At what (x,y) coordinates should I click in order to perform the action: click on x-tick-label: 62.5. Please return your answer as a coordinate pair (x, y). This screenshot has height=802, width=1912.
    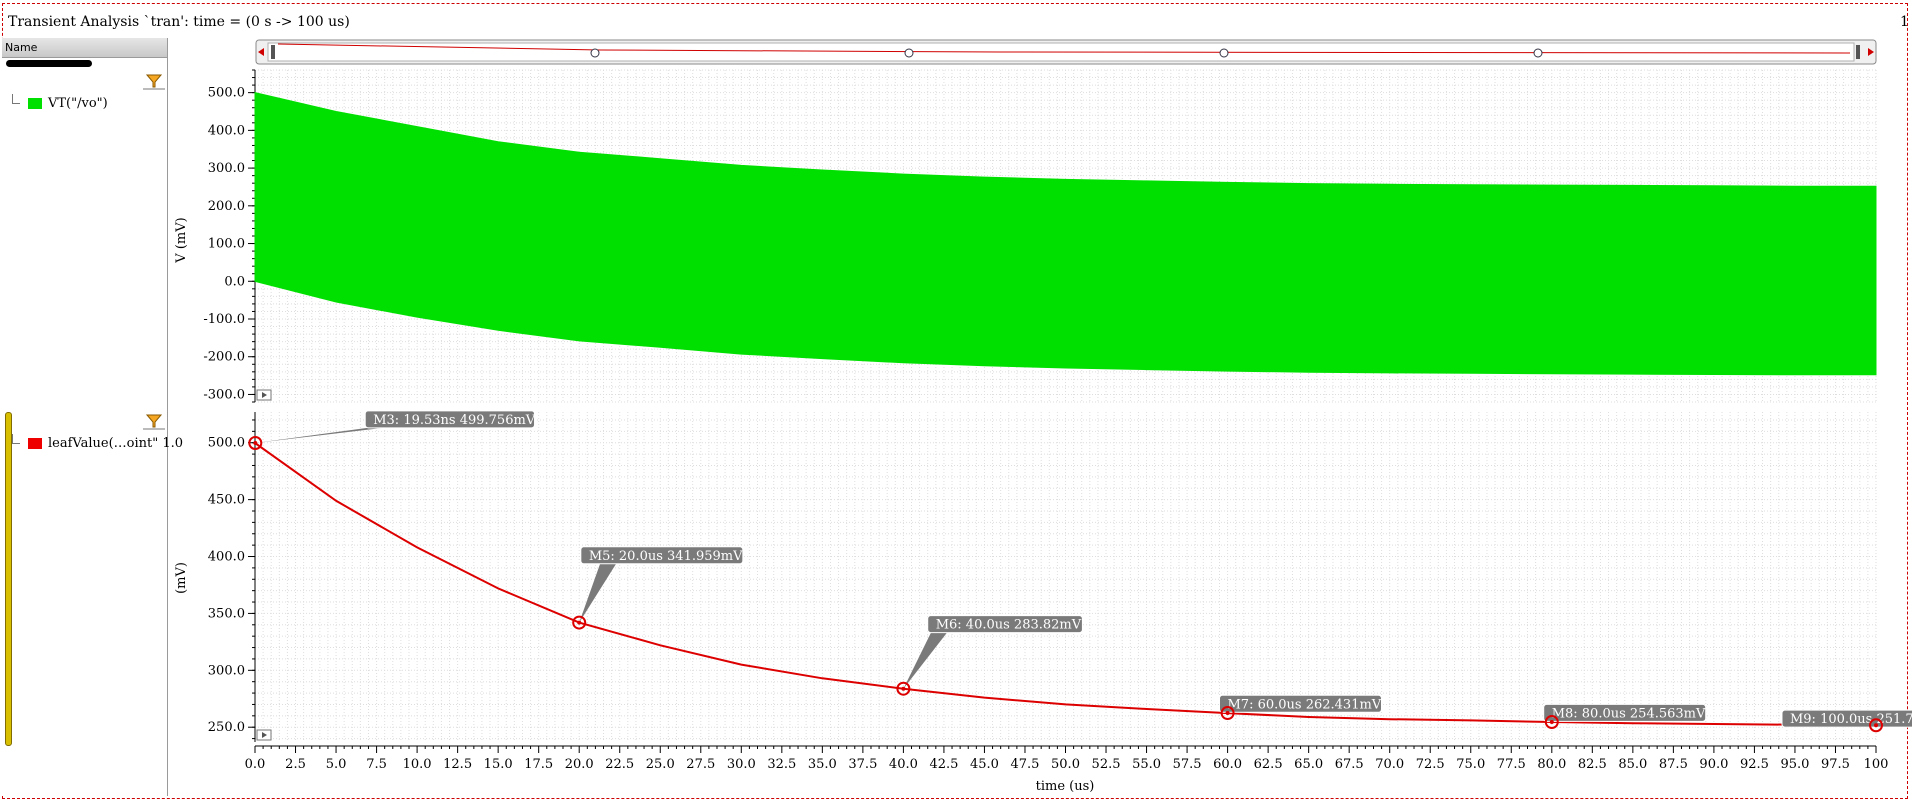
    Looking at the image, I should click on (1268, 764).